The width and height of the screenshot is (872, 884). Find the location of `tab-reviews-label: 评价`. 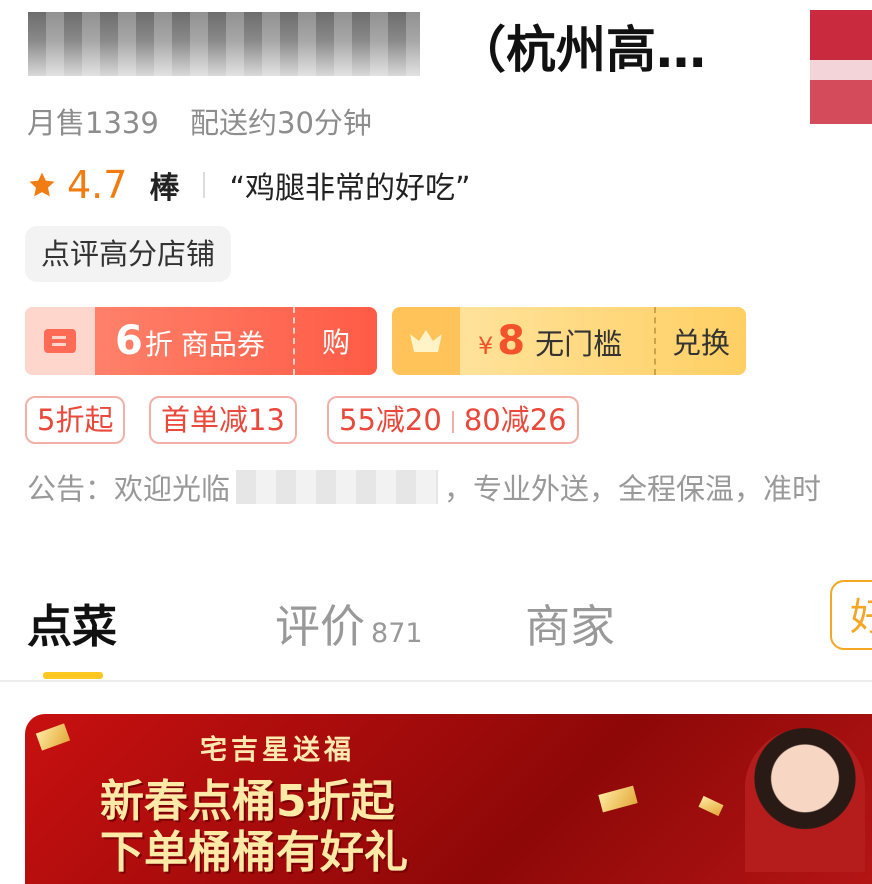

tab-reviews-label: 评价 is located at coordinates (320, 626).